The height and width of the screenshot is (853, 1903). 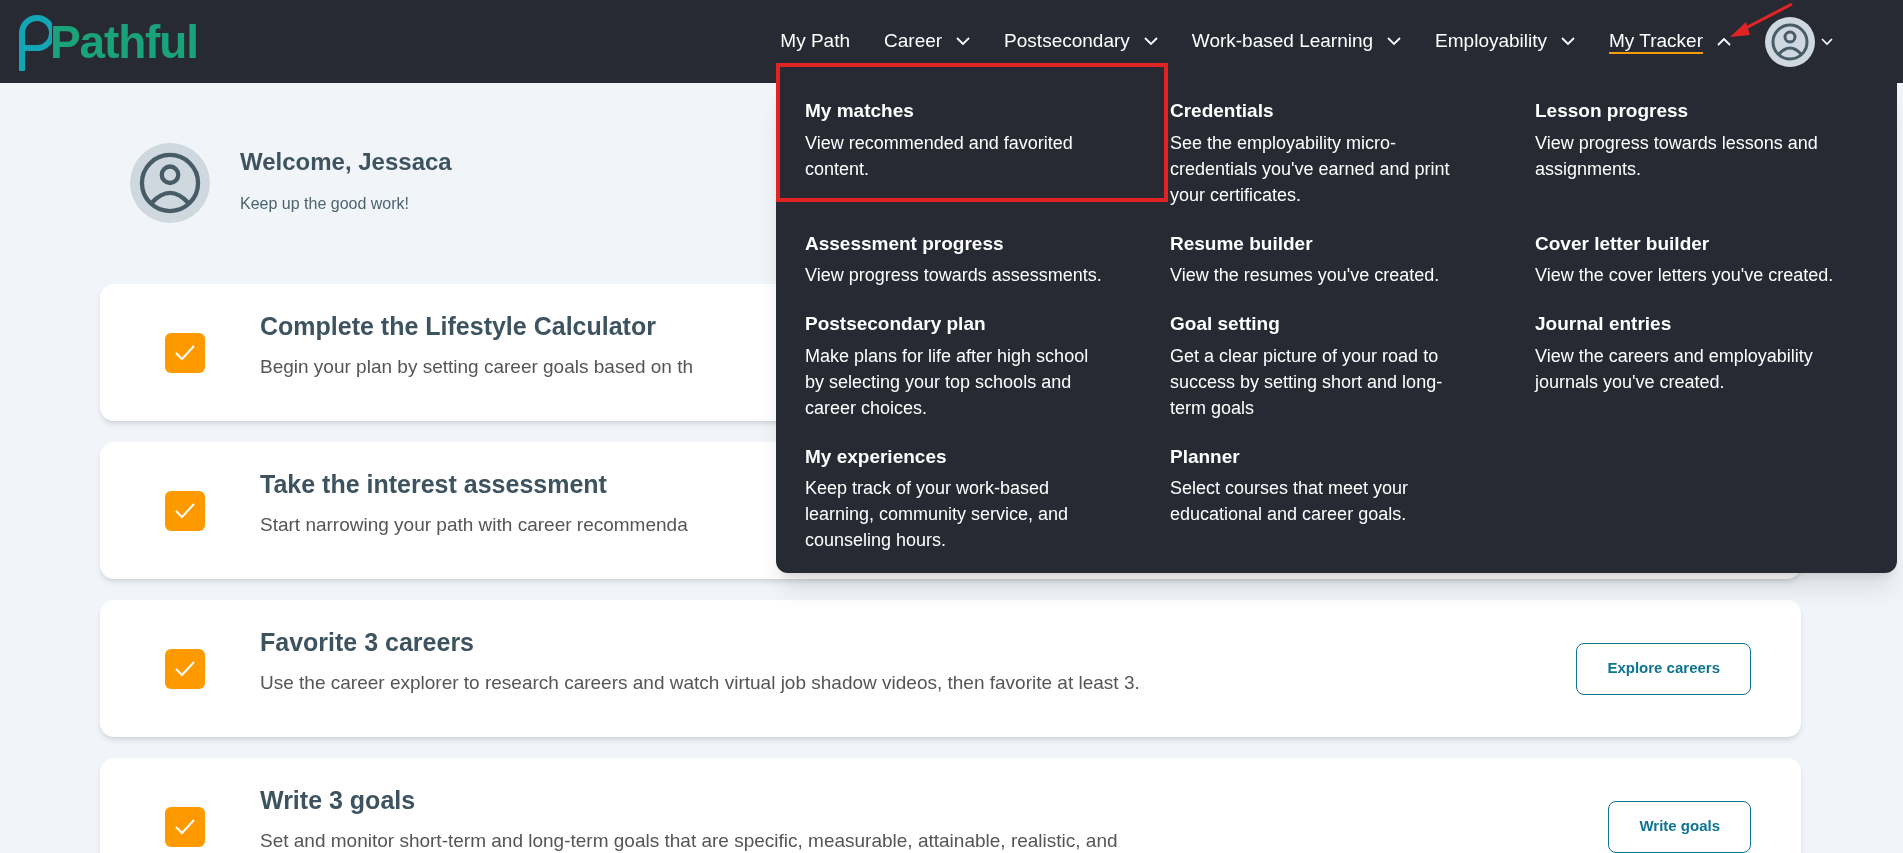 What do you see at coordinates (458, 326) in the screenshot?
I see `task-title: Complete the Lifestyle Calculator` at bounding box center [458, 326].